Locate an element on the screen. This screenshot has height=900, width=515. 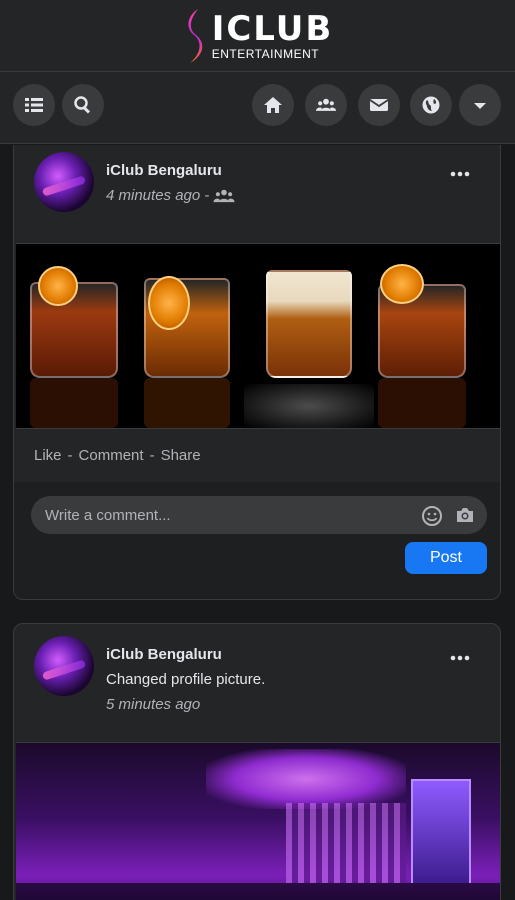
logo-title: ICLUB is located at coordinates (272, 28).